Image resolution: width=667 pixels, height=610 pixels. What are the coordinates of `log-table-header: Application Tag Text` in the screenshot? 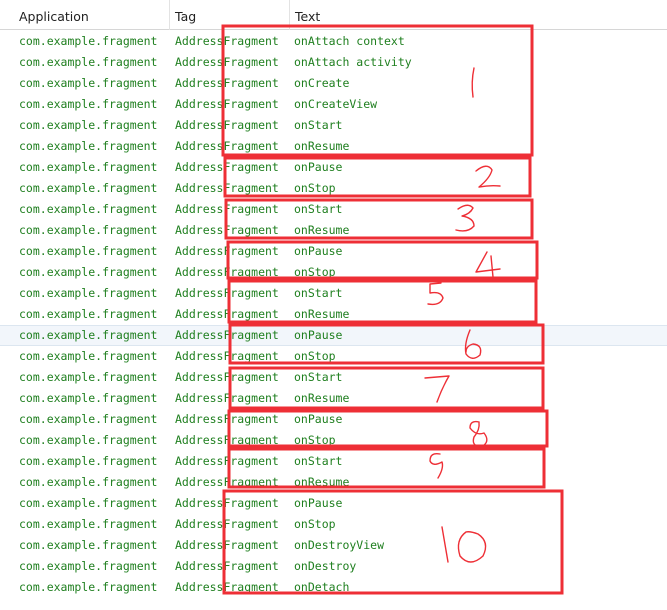 It's located at (333, 15).